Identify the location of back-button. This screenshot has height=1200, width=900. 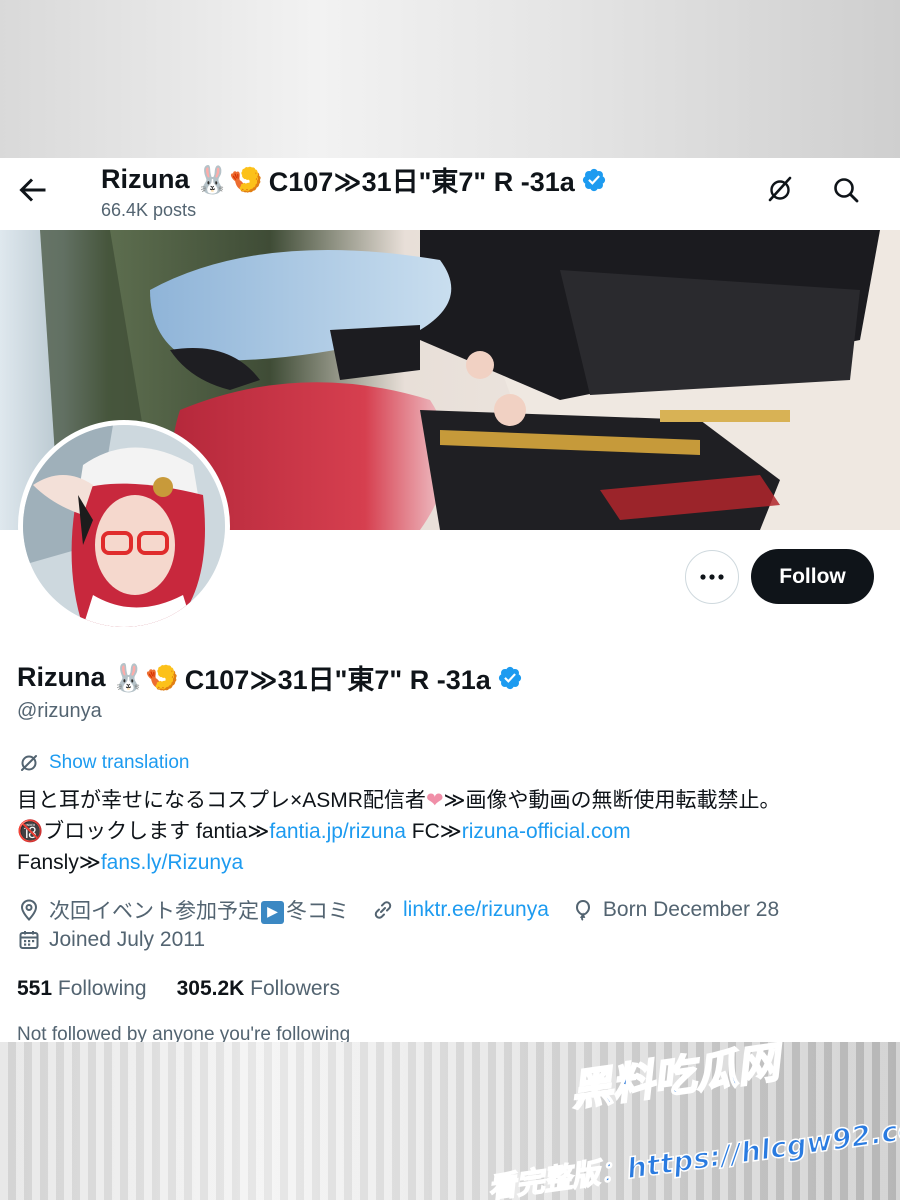
(32, 190).